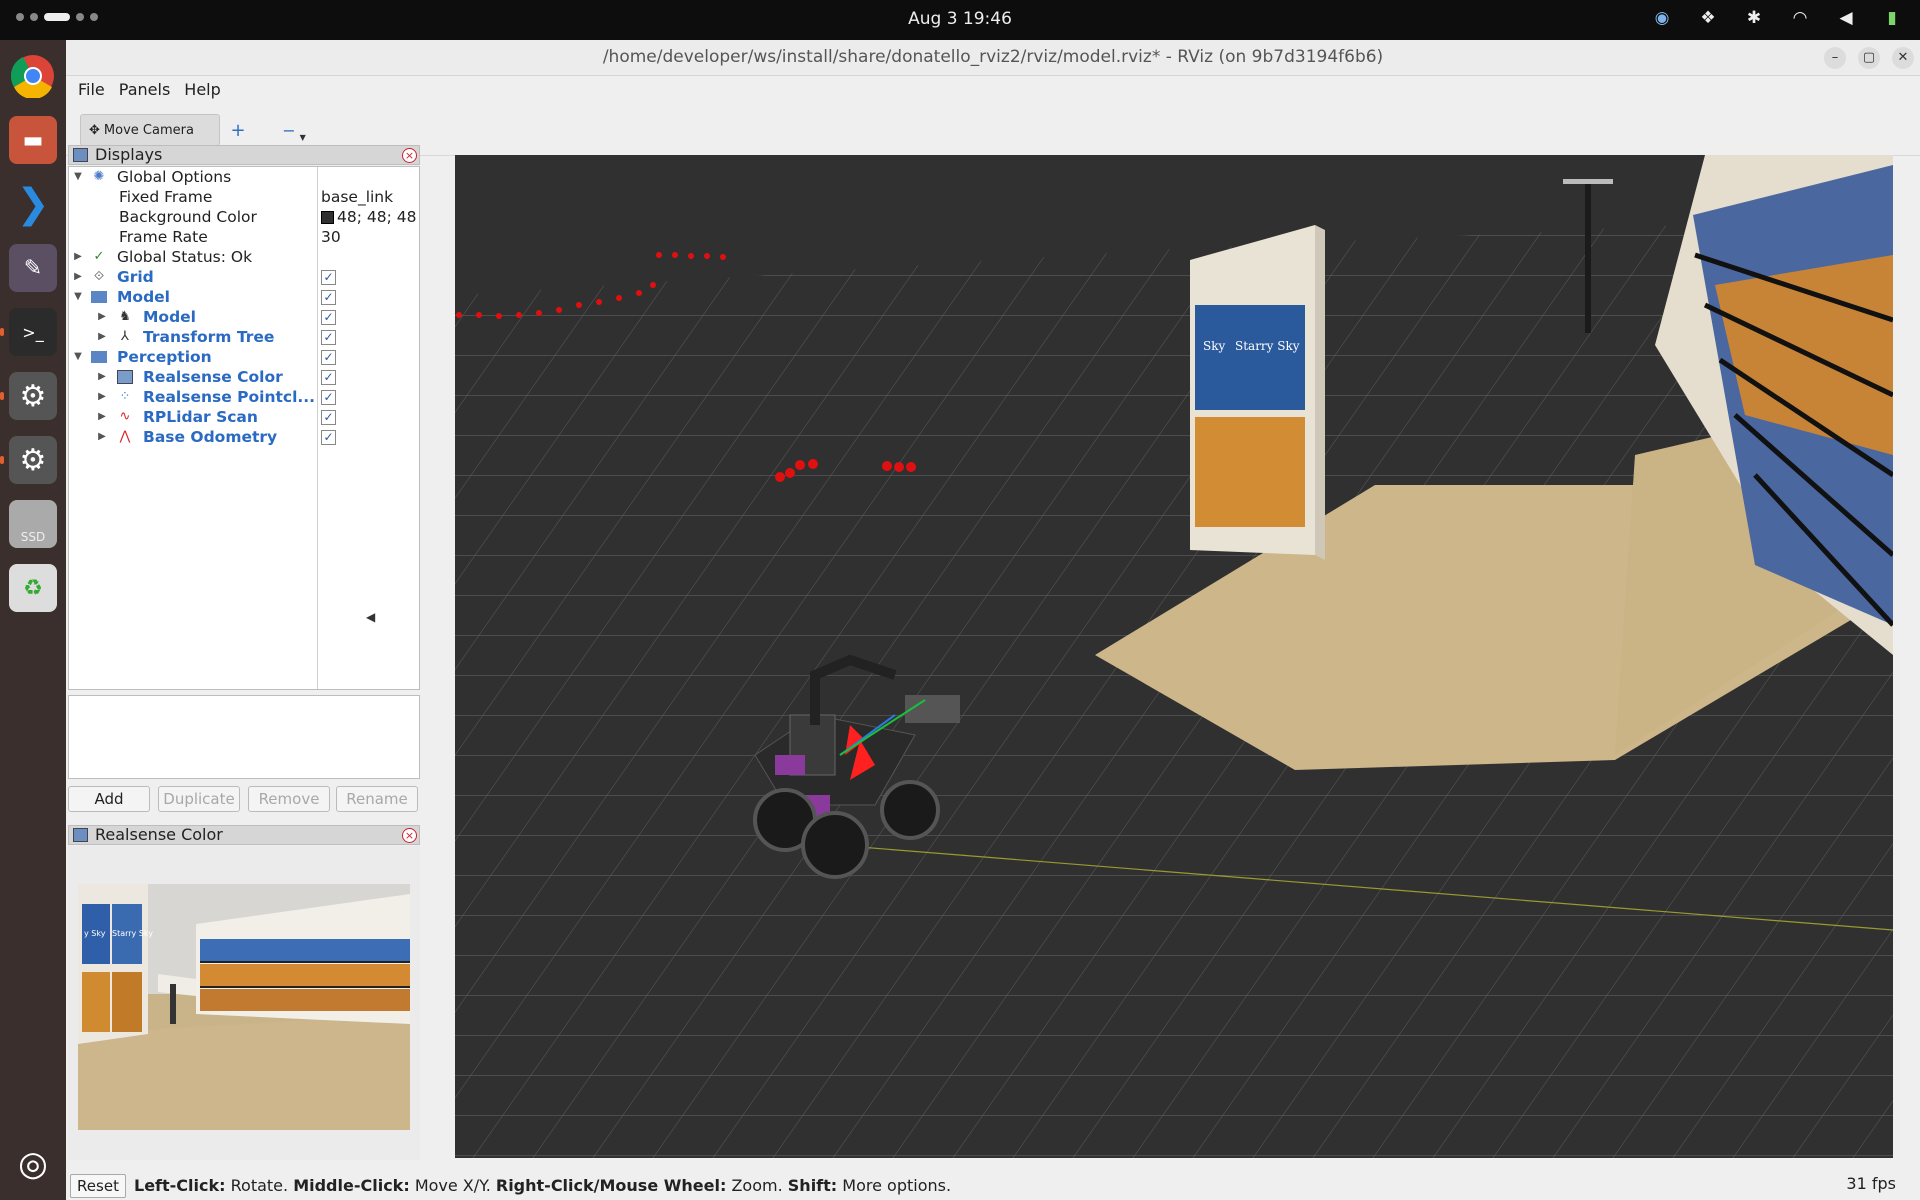 The height and width of the screenshot is (1200, 1920). Describe the element at coordinates (33, 76) in the screenshot. I see `chrome-icon` at that location.